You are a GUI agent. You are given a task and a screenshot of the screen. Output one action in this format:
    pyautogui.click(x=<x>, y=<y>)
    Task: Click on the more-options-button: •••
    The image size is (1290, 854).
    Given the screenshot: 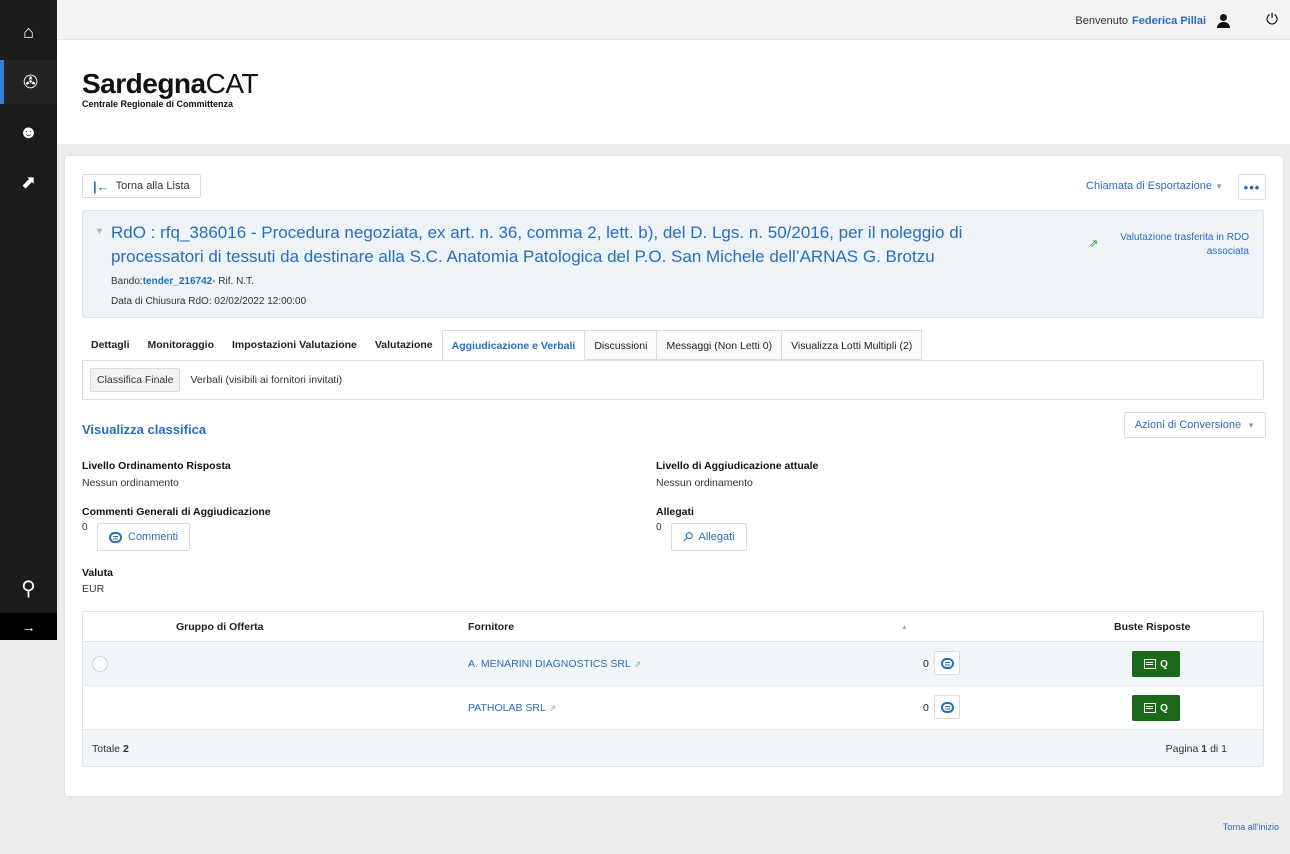 What is the action you would take?
    pyautogui.click(x=1252, y=187)
    